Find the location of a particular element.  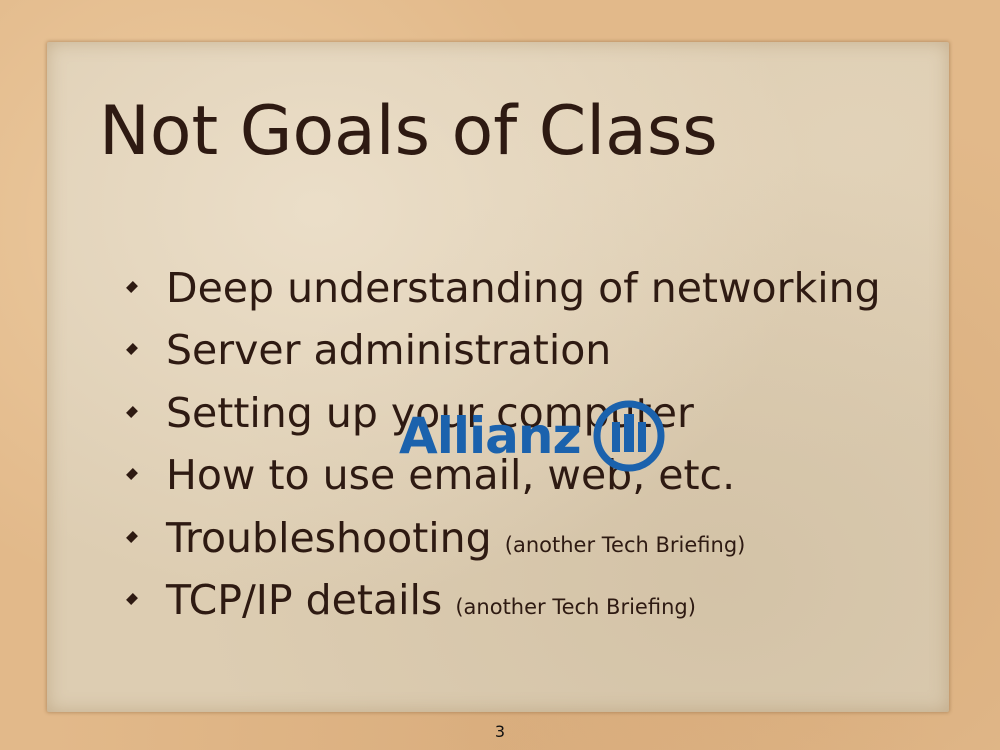

bullet-text: Server administration is located at coordinates (389, 350).